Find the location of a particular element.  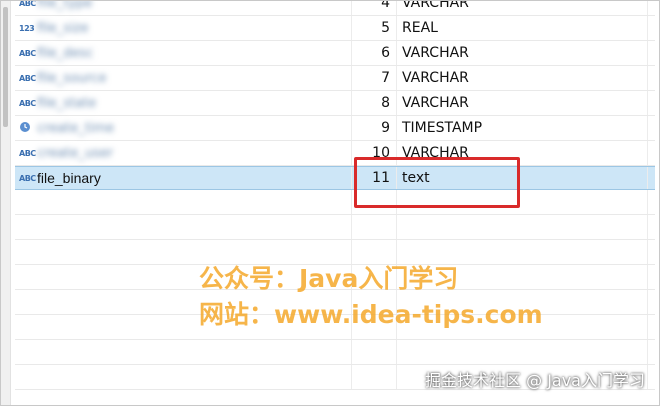

scrollbar-thumb is located at coordinates (5, 67).